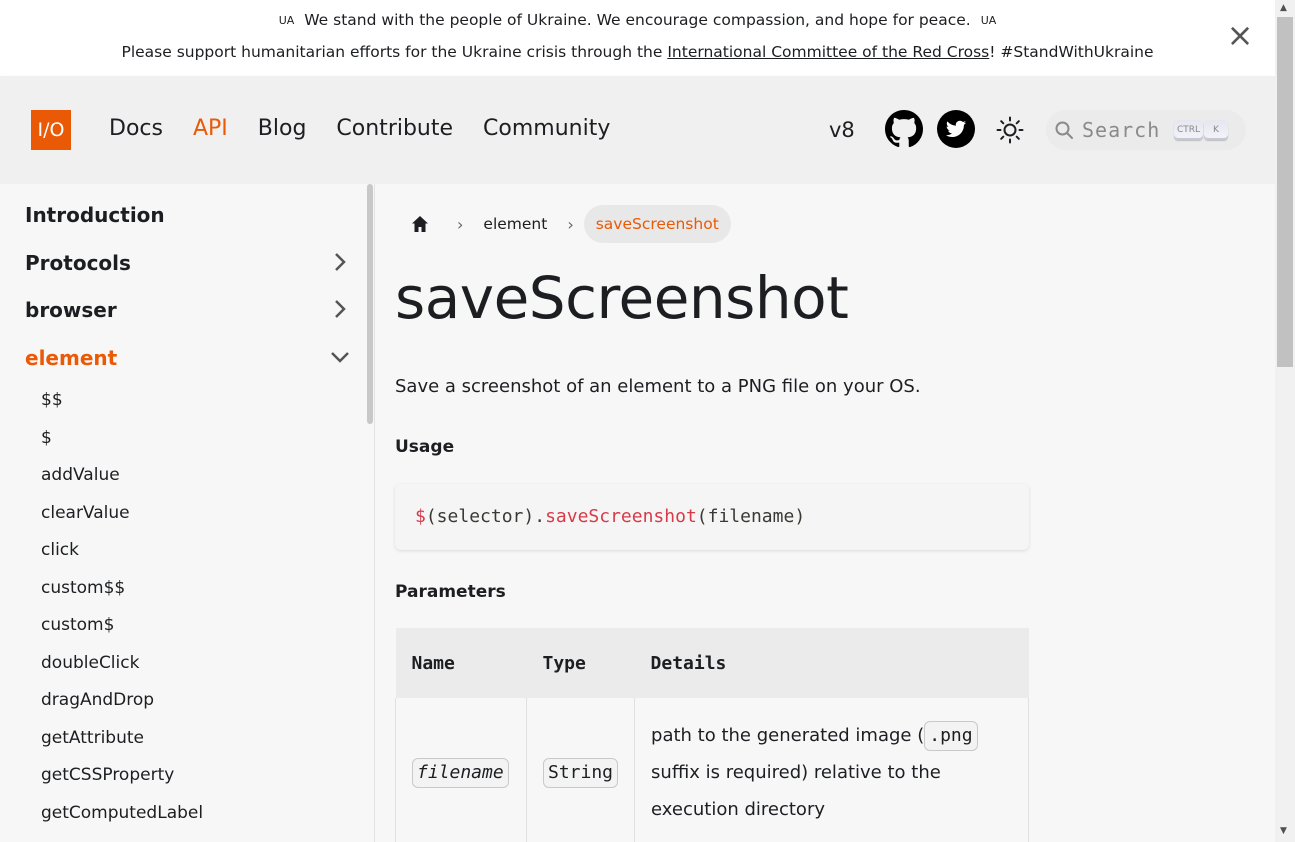 The image size is (1295, 842). Describe the element at coordinates (46, 438) in the screenshot. I see `sidebar-item: $` at that location.